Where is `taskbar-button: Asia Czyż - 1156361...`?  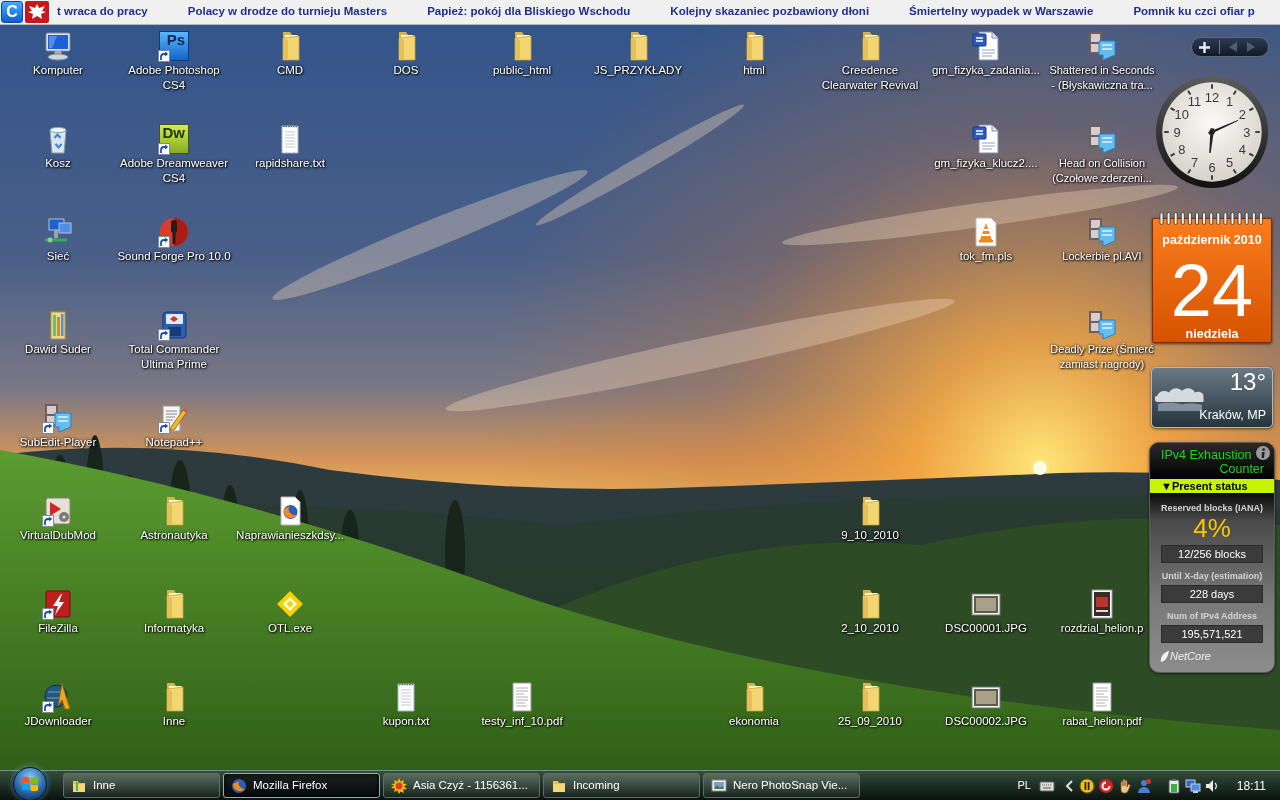
taskbar-button: Asia Czyż - 1156361... is located at coordinates (461, 785).